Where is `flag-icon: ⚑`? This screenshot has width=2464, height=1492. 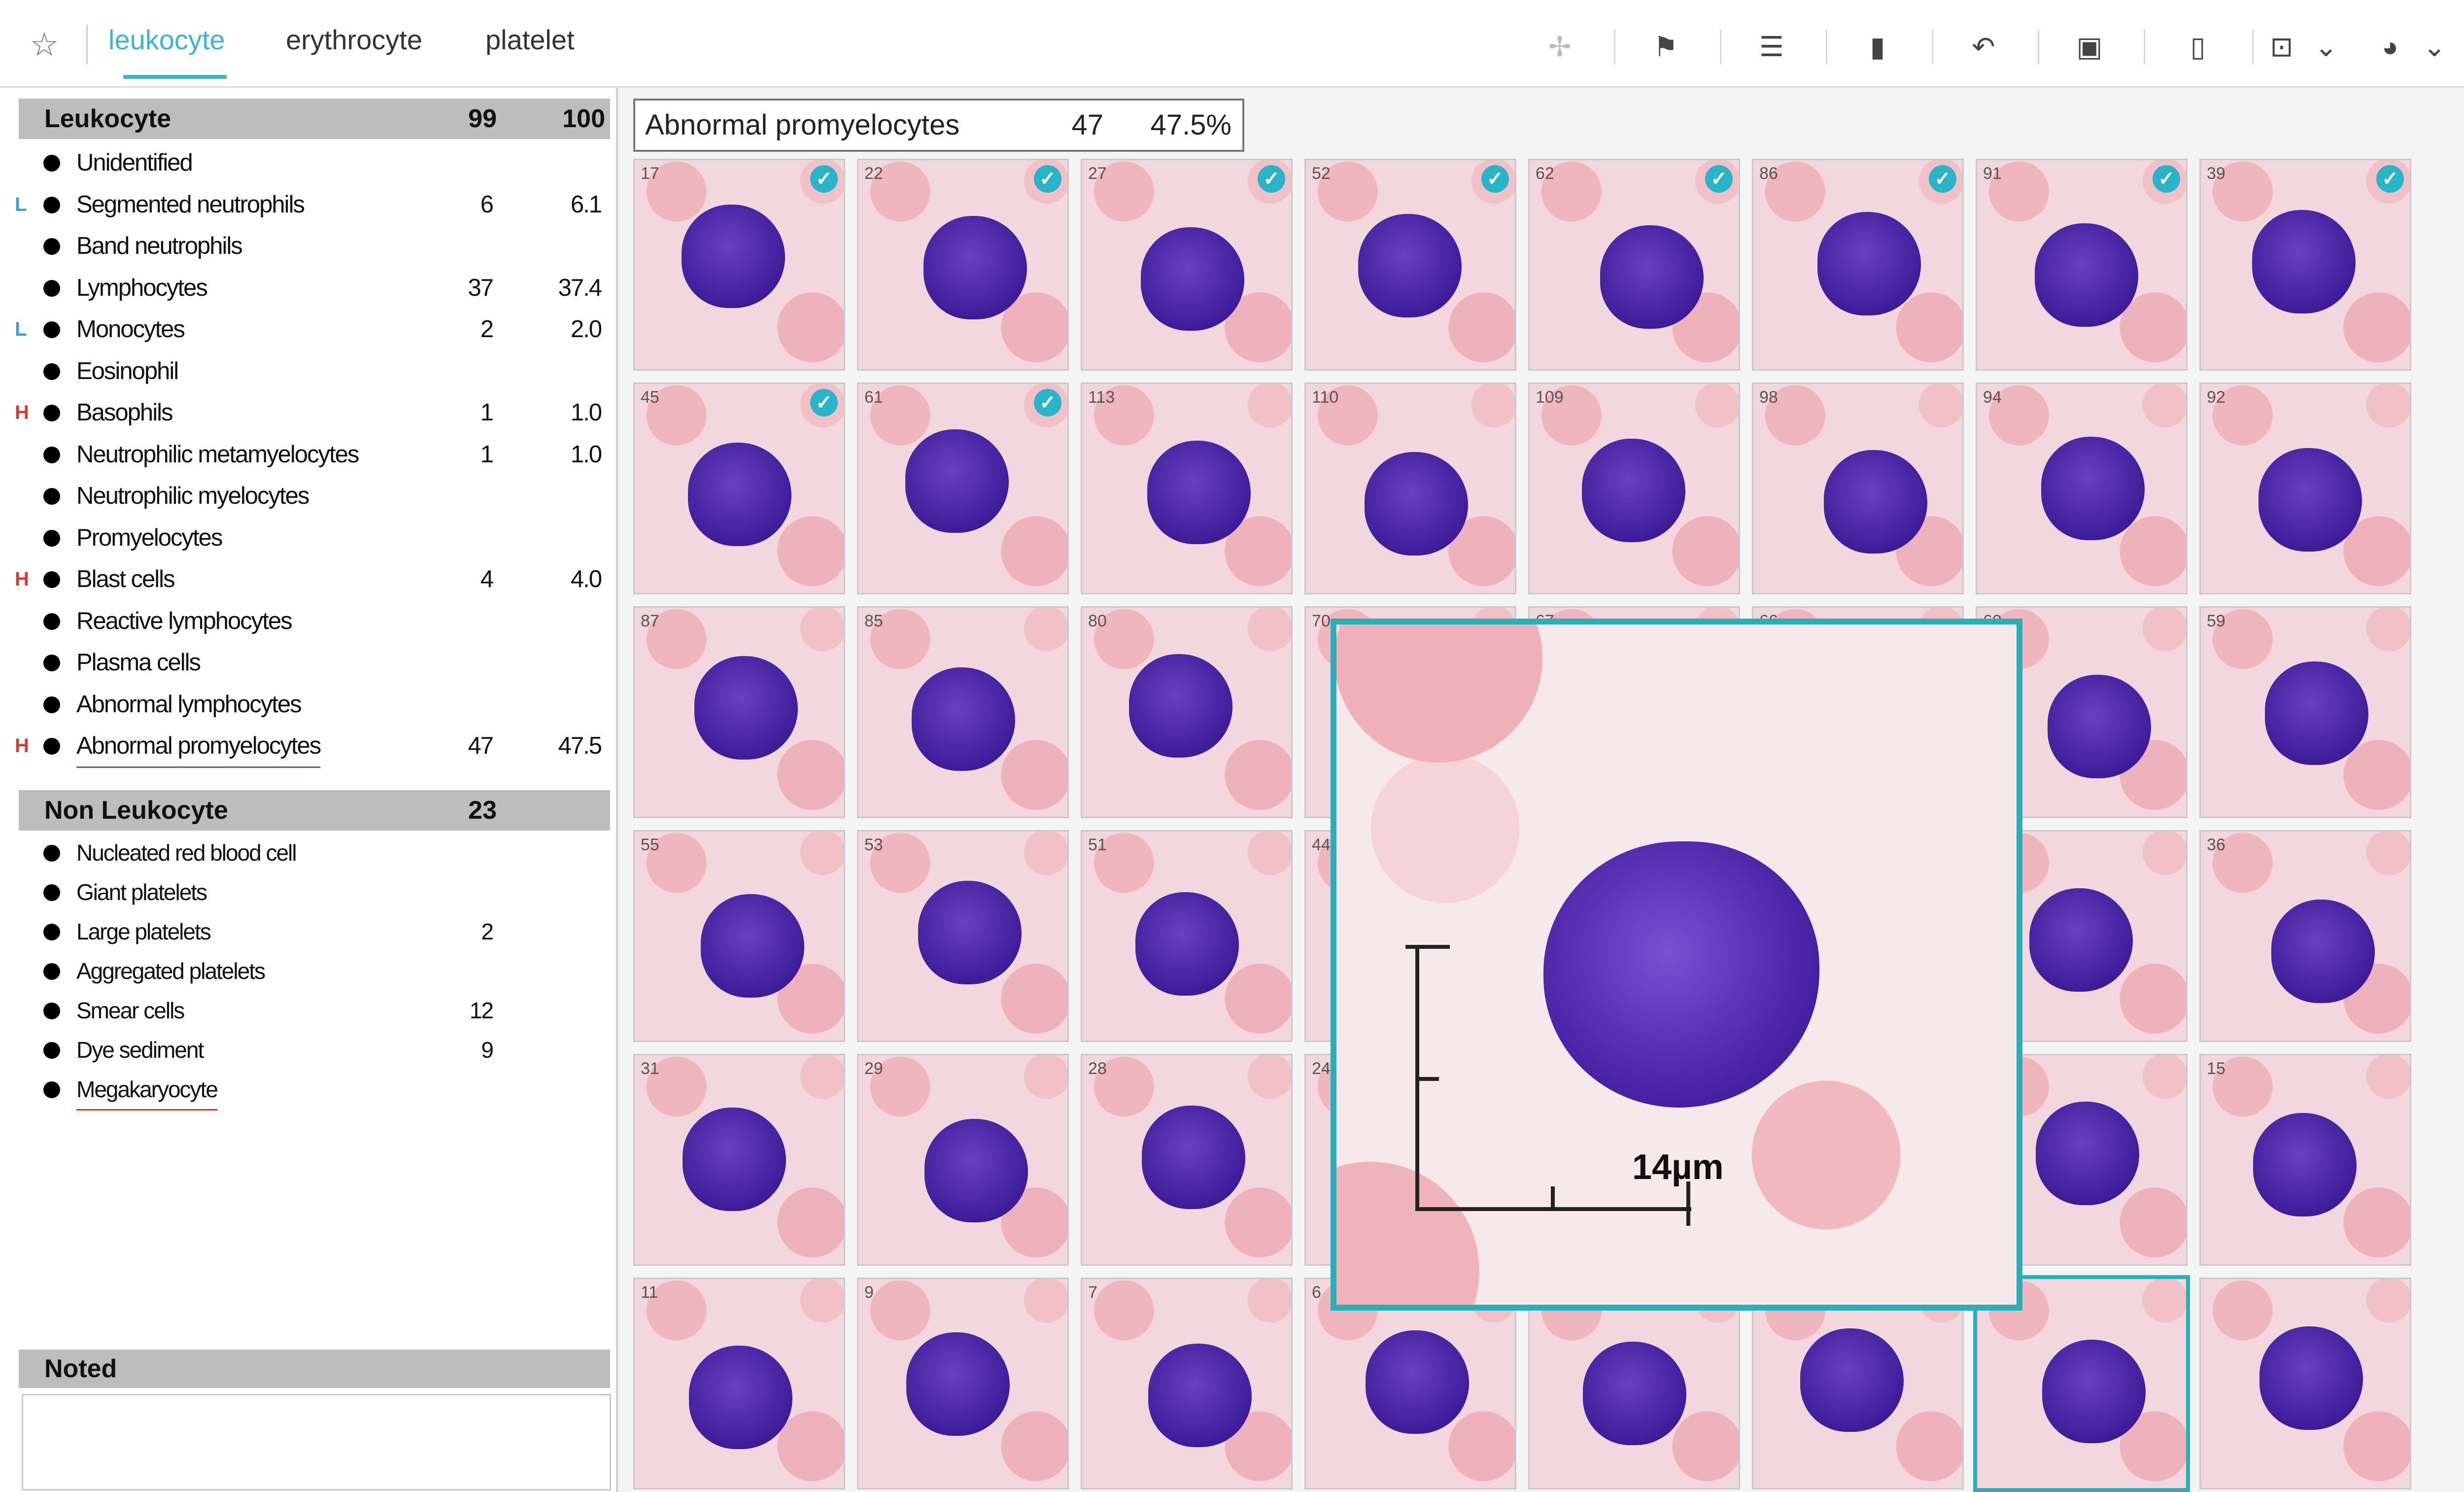
flag-icon: ⚑ is located at coordinates (1665, 47).